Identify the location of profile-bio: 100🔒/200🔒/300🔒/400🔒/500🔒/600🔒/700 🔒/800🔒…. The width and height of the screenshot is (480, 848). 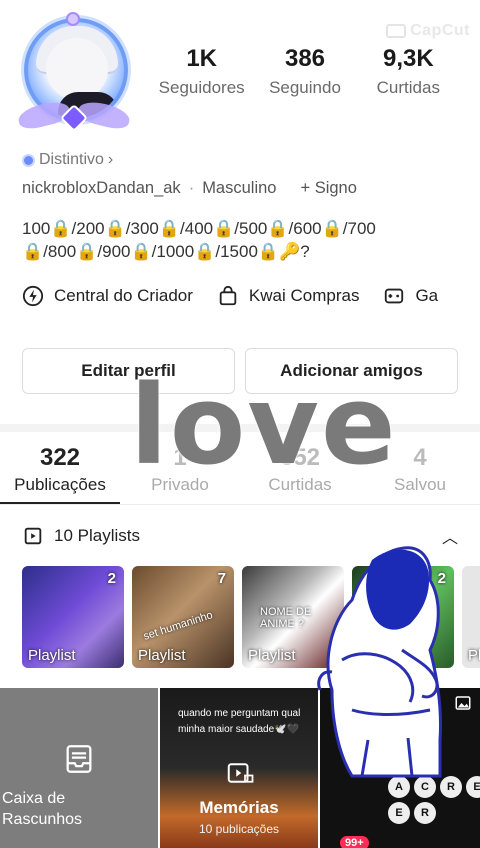
(242, 240).